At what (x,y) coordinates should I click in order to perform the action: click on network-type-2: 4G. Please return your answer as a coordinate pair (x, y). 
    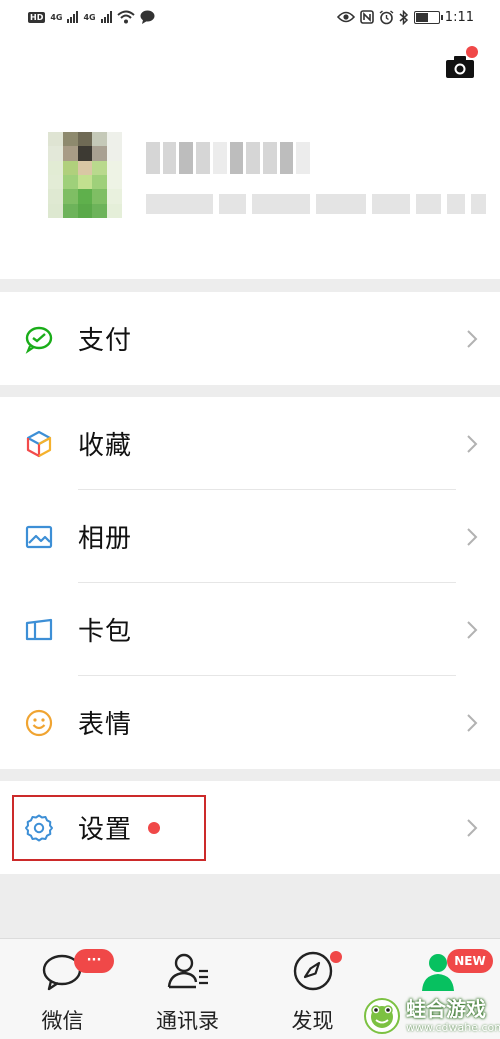
    Looking at the image, I should click on (89, 17).